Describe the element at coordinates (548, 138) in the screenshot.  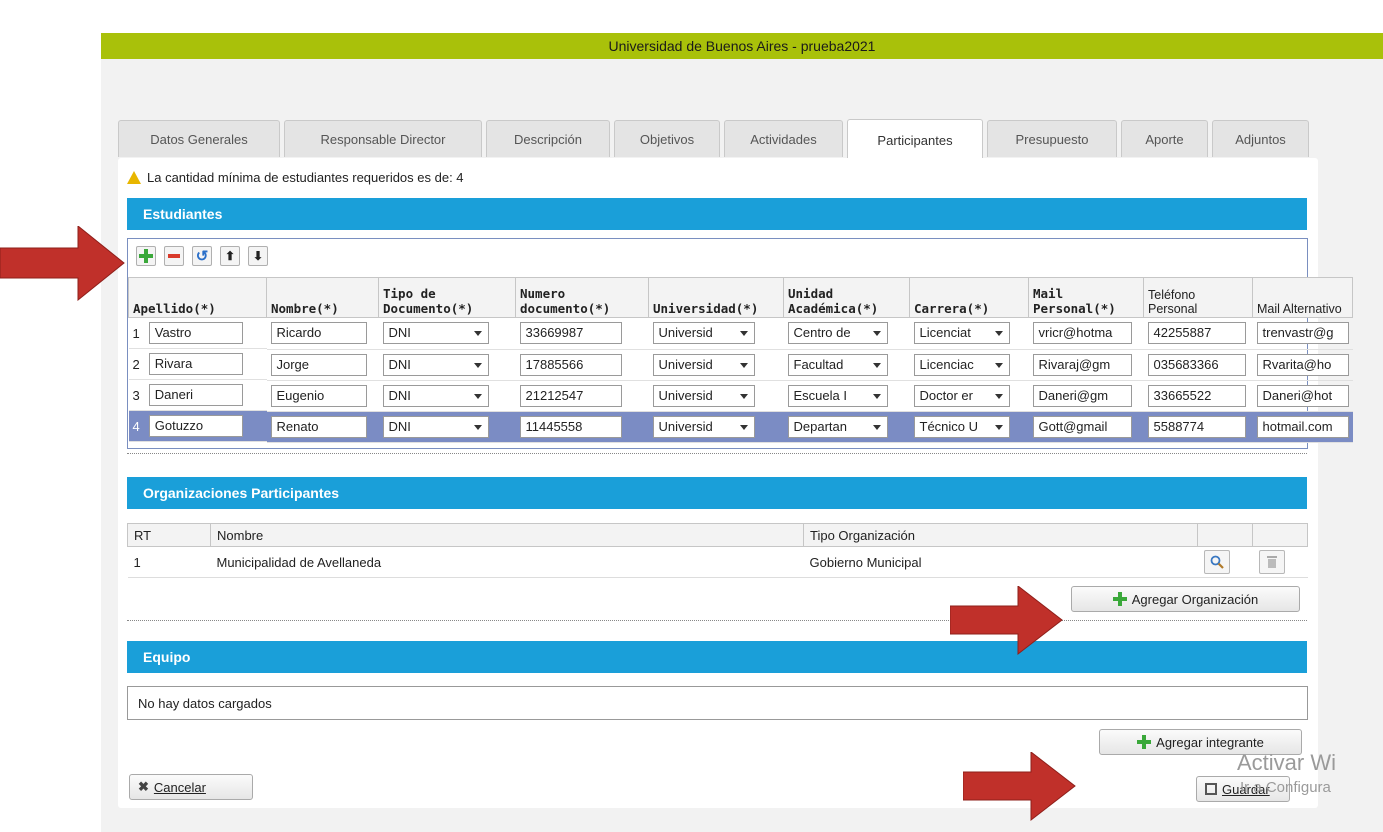
I see `tab-descripcion: Descripción` at that location.